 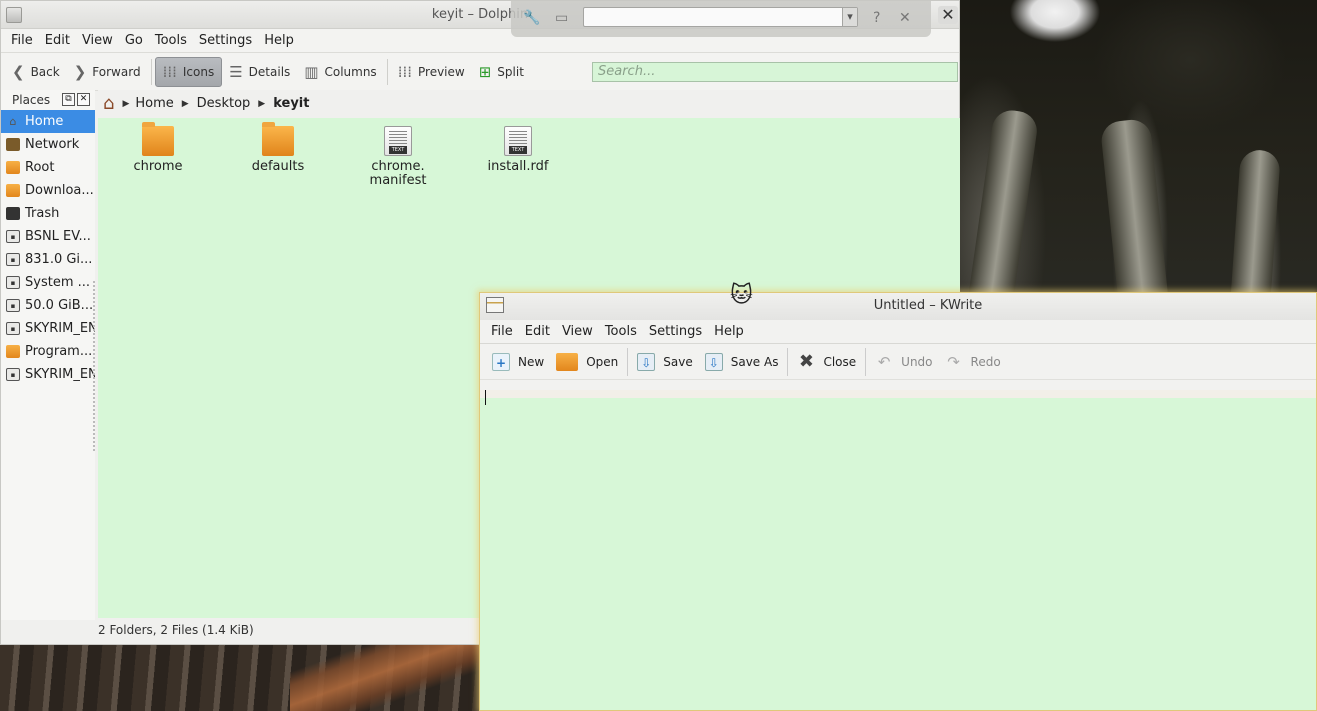 I want to click on trash-icon, so click(x=13, y=213).